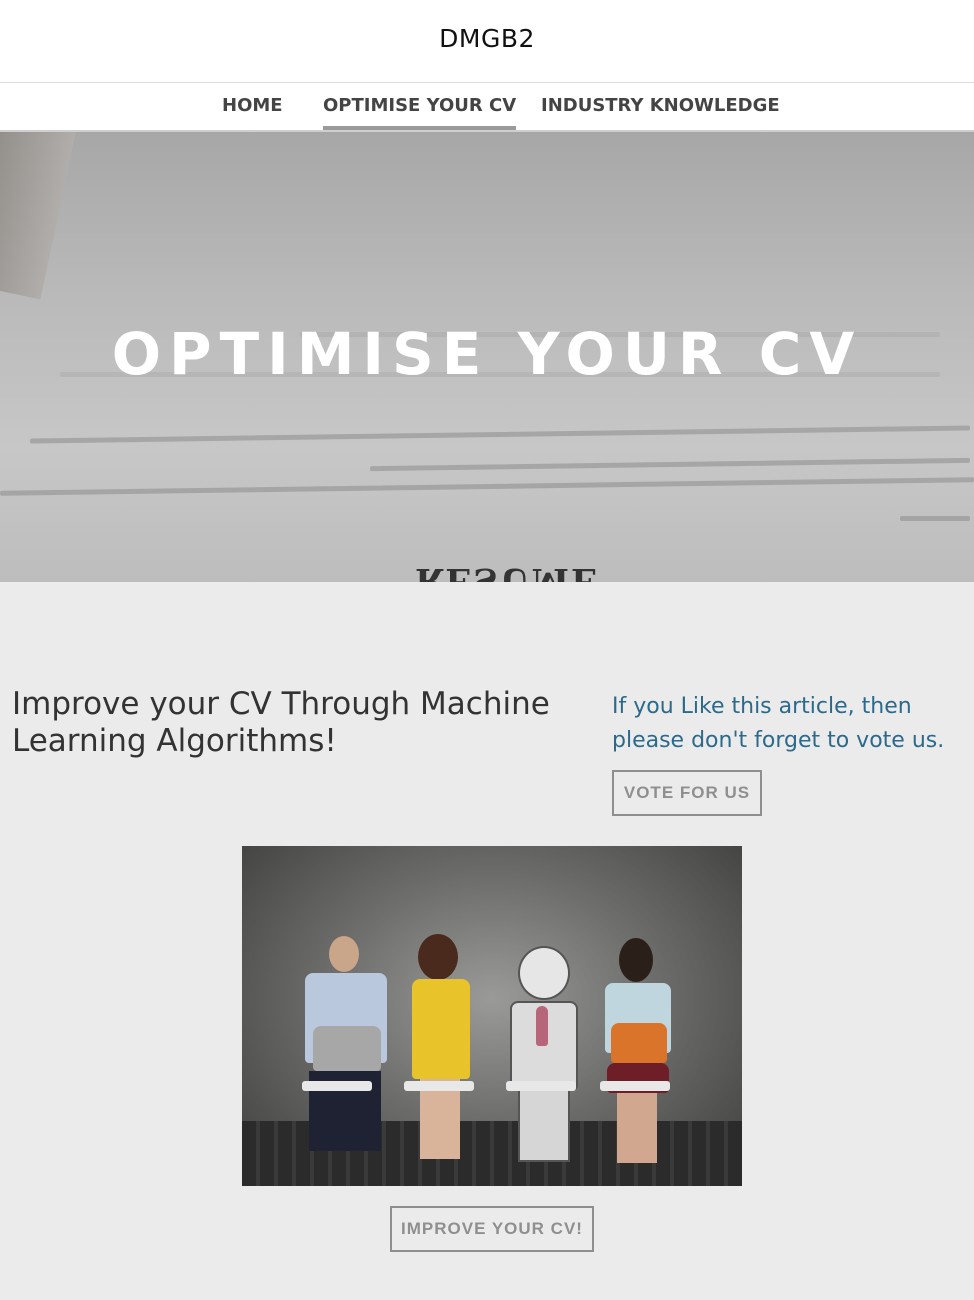  Describe the element at coordinates (660, 105) in the screenshot. I see `nav-item-industry-knowledge: INDUSTRY KNOWLEDGE` at that location.